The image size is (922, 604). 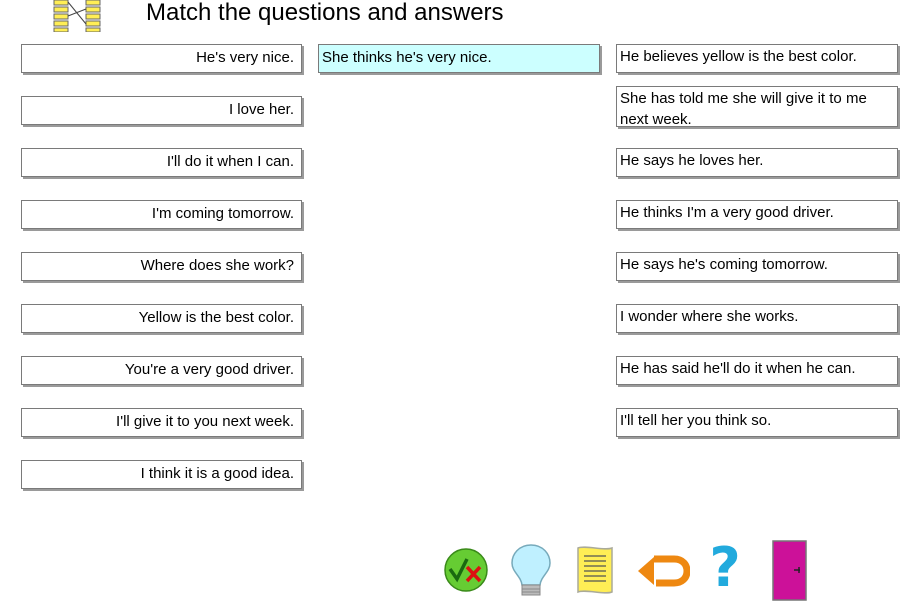 What do you see at coordinates (161, 266) in the screenshot?
I see `question-box: Where does she work?` at bounding box center [161, 266].